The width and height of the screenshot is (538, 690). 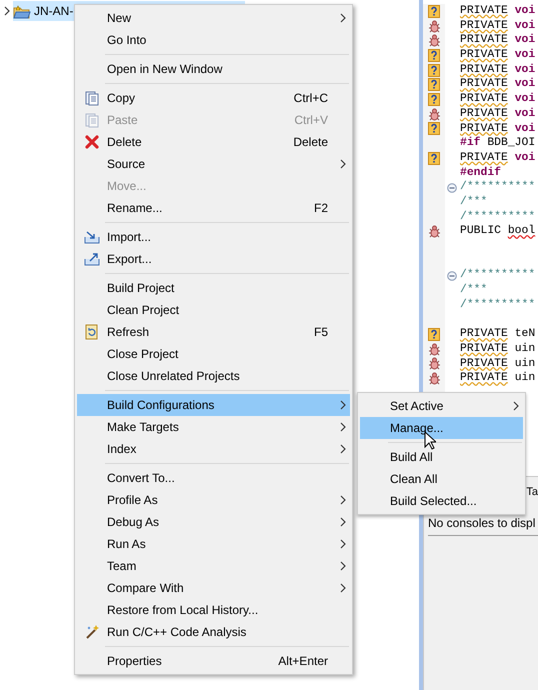 I want to click on code-line: PRIVATE teN, so click(x=498, y=334).